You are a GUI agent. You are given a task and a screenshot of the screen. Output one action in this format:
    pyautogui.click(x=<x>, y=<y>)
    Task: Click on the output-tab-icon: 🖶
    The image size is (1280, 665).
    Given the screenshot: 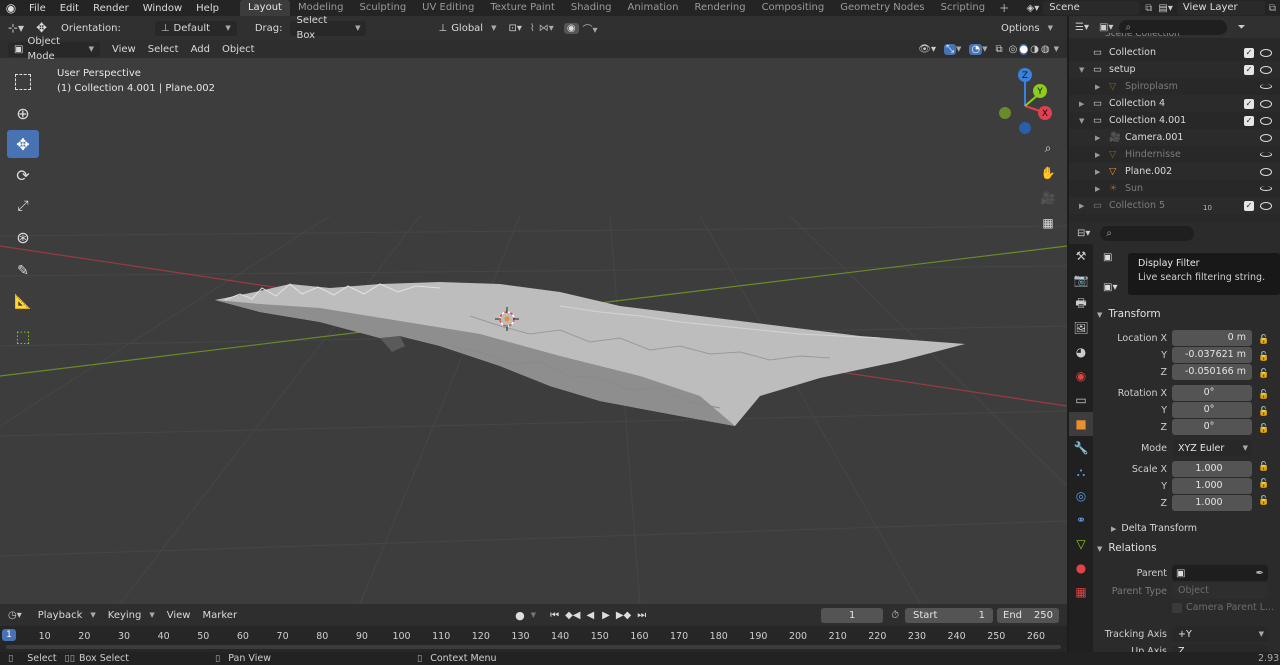 What is the action you would take?
    pyautogui.click(x=1081, y=304)
    